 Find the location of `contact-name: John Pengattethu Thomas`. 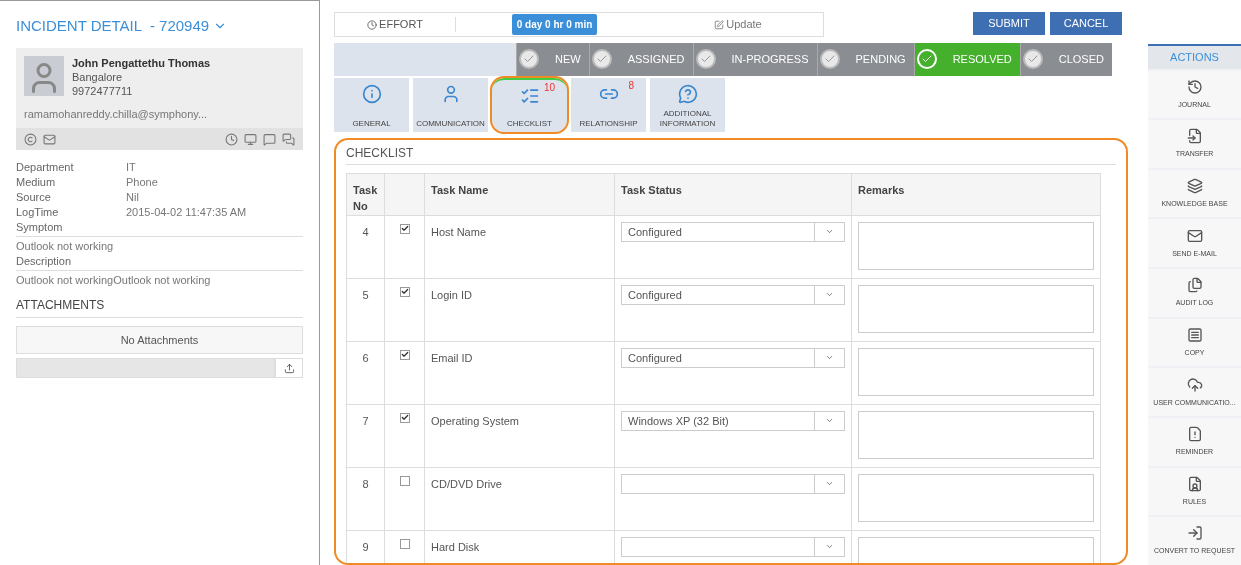

contact-name: John Pengattethu Thomas is located at coordinates (141, 62).